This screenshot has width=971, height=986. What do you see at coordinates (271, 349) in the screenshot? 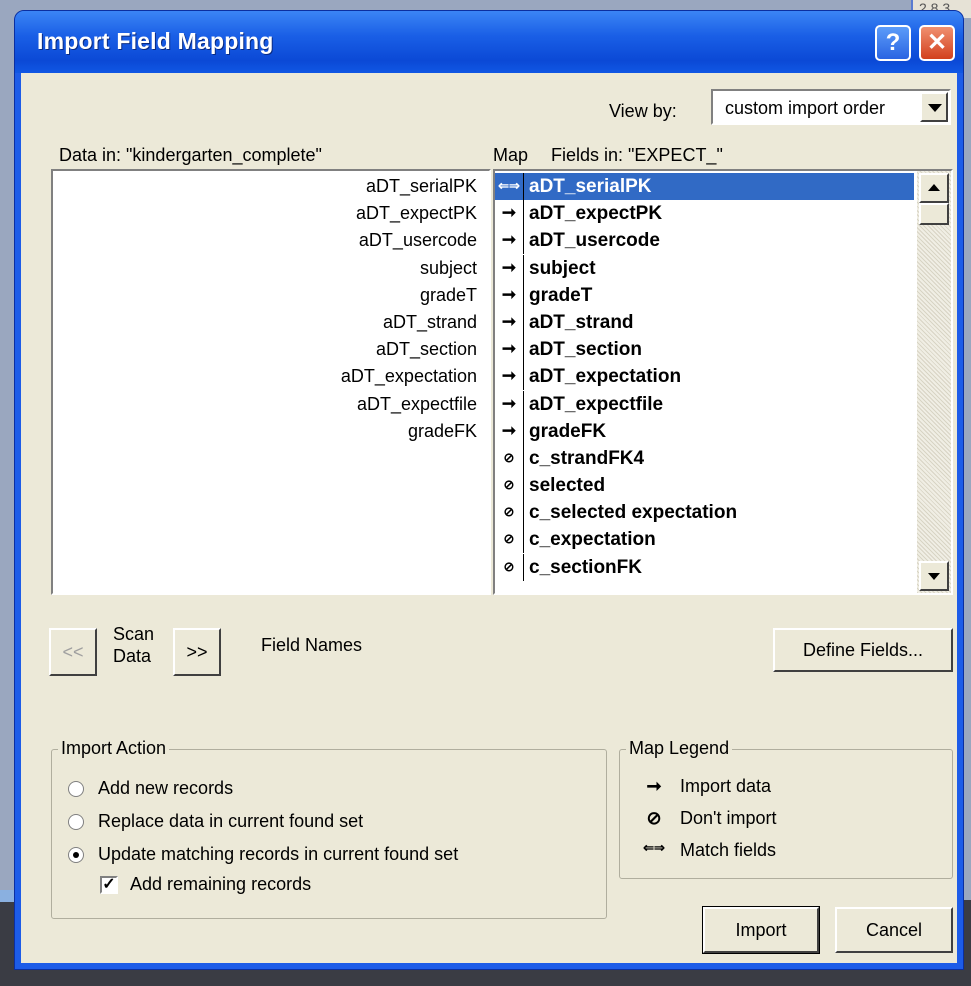
I see `source-field-item: aDT_section` at bounding box center [271, 349].